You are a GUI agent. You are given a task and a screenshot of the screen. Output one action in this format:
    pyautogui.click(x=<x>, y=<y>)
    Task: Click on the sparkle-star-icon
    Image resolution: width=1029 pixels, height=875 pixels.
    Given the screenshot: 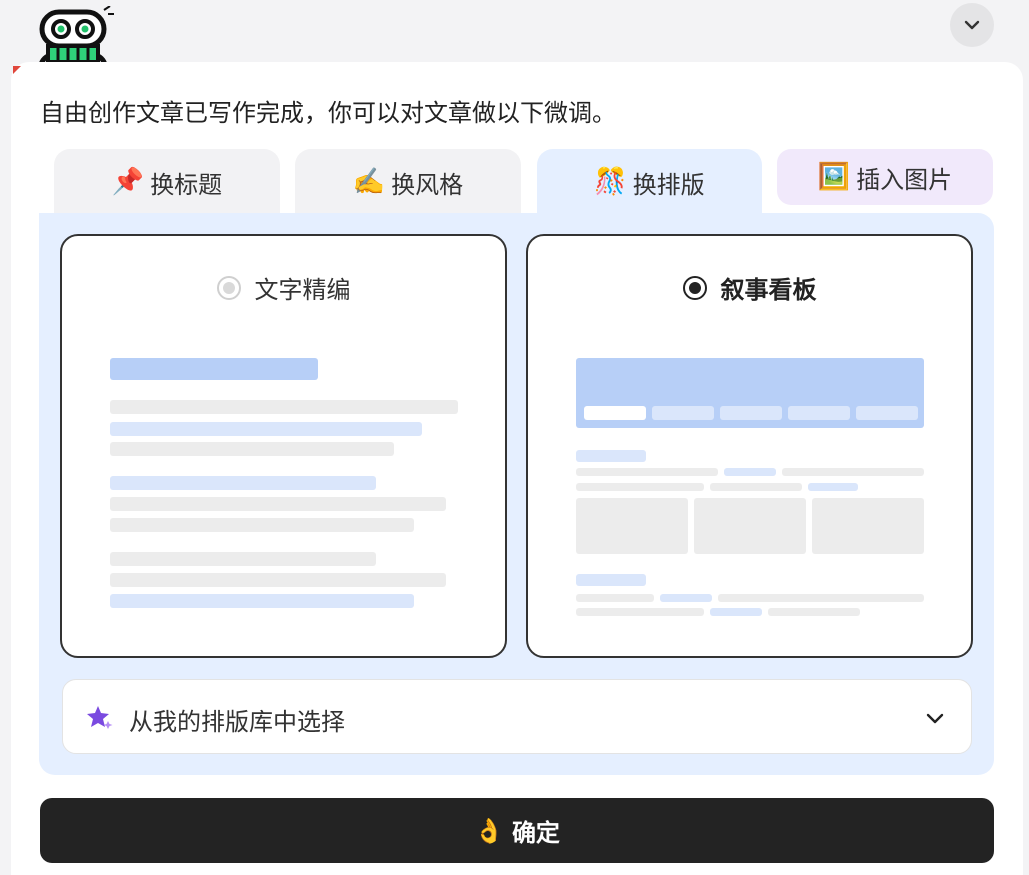 What is the action you would take?
    pyautogui.click(x=100, y=717)
    